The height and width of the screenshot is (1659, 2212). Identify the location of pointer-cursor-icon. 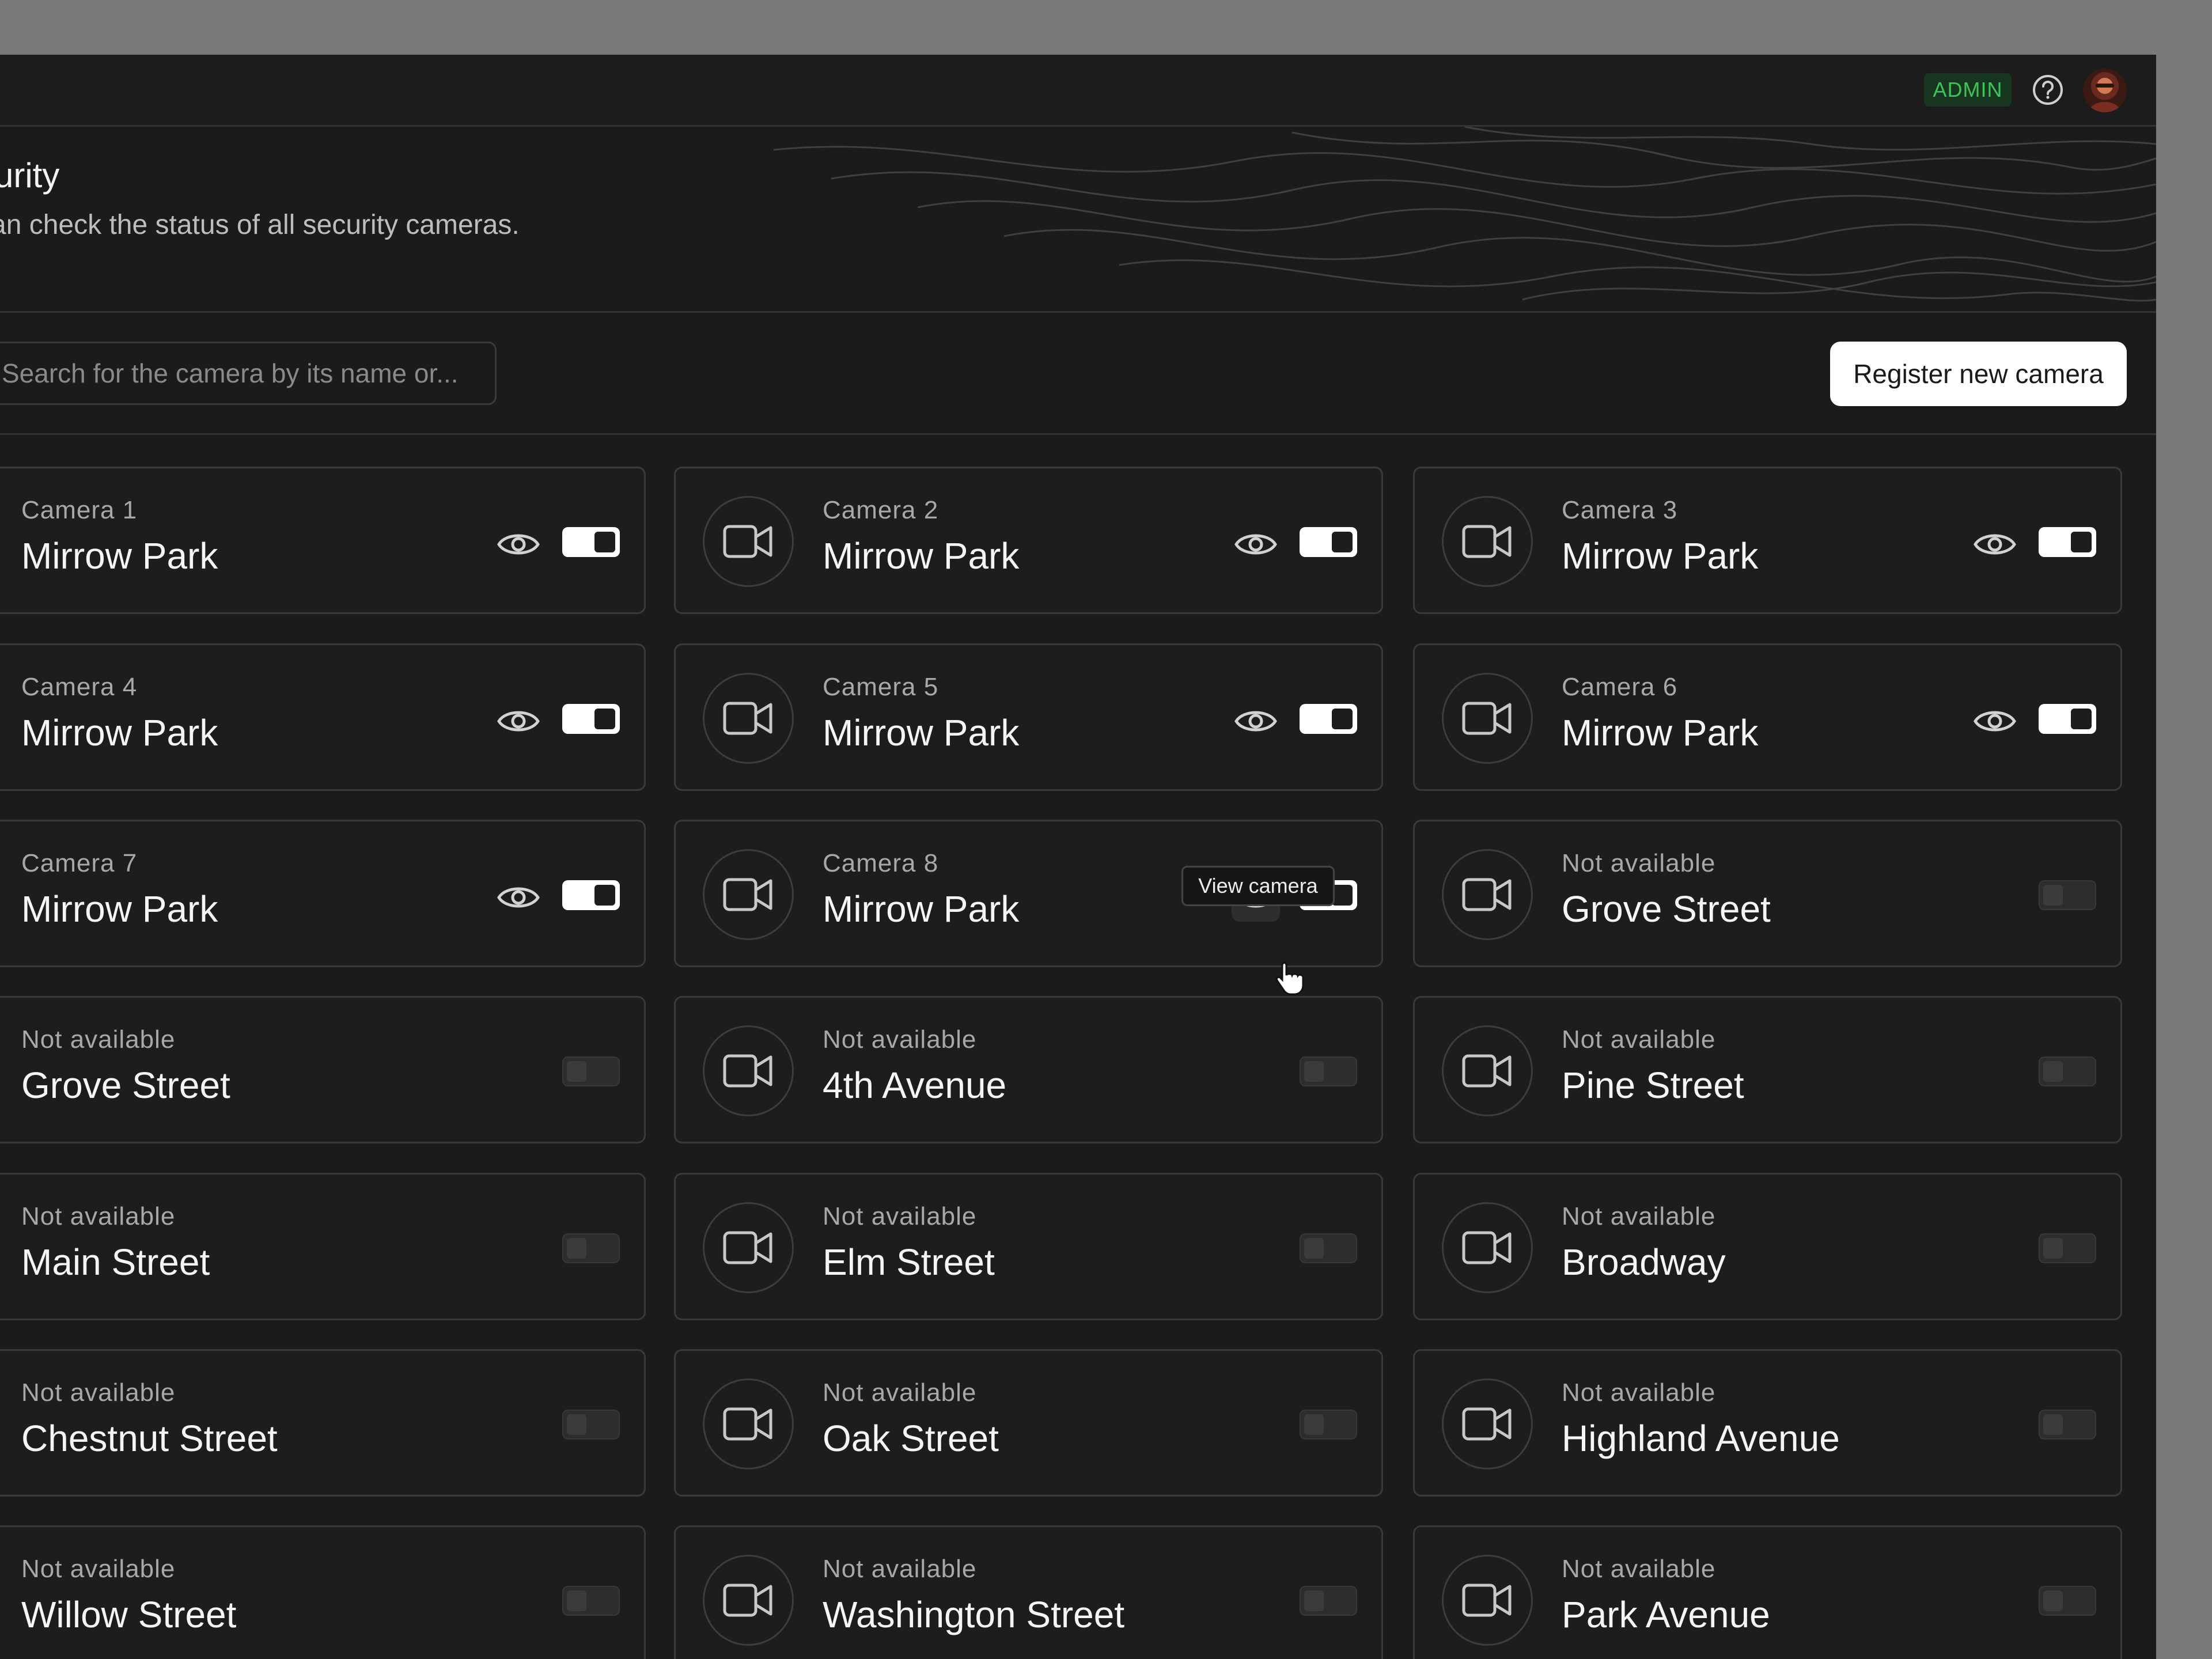
(1289, 978).